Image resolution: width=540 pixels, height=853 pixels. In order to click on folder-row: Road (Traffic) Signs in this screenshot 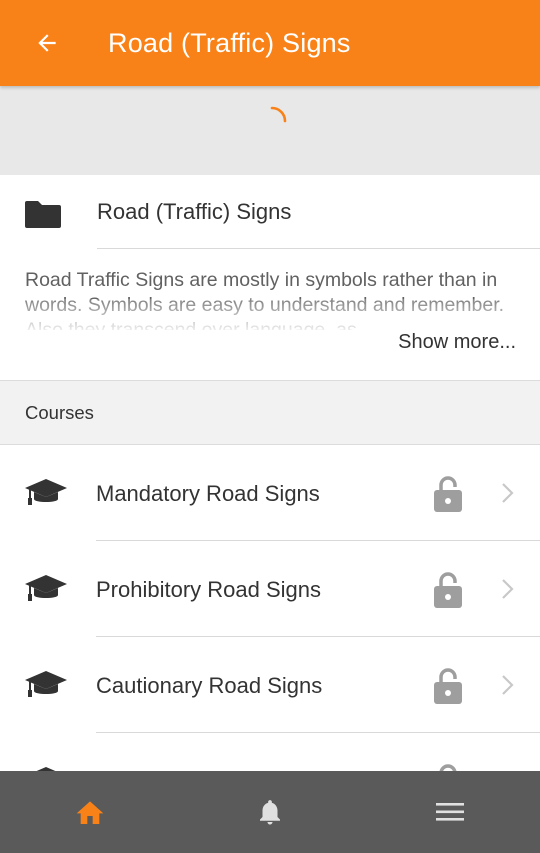, I will do `click(270, 212)`.